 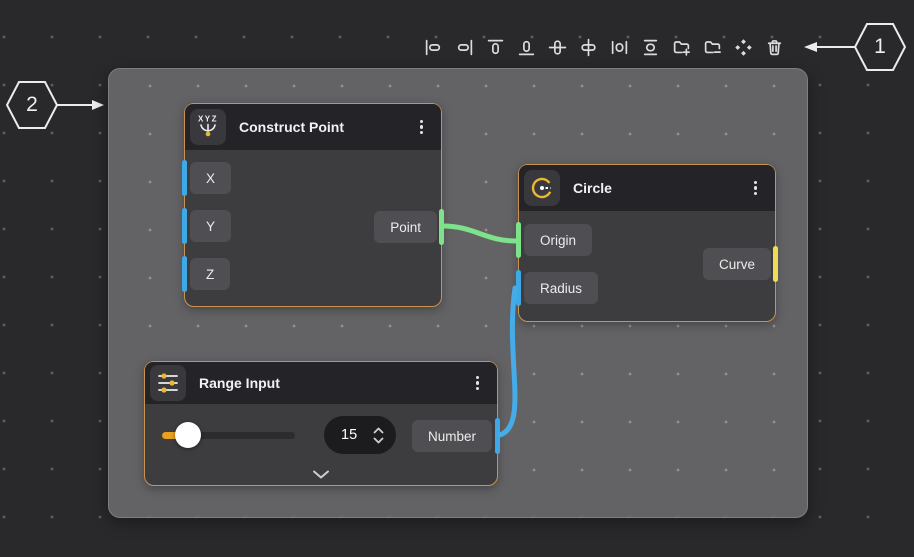 What do you see at coordinates (291, 127) in the screenshot?
I see `node-title: Construct Point` at bounding box center [291, 127].